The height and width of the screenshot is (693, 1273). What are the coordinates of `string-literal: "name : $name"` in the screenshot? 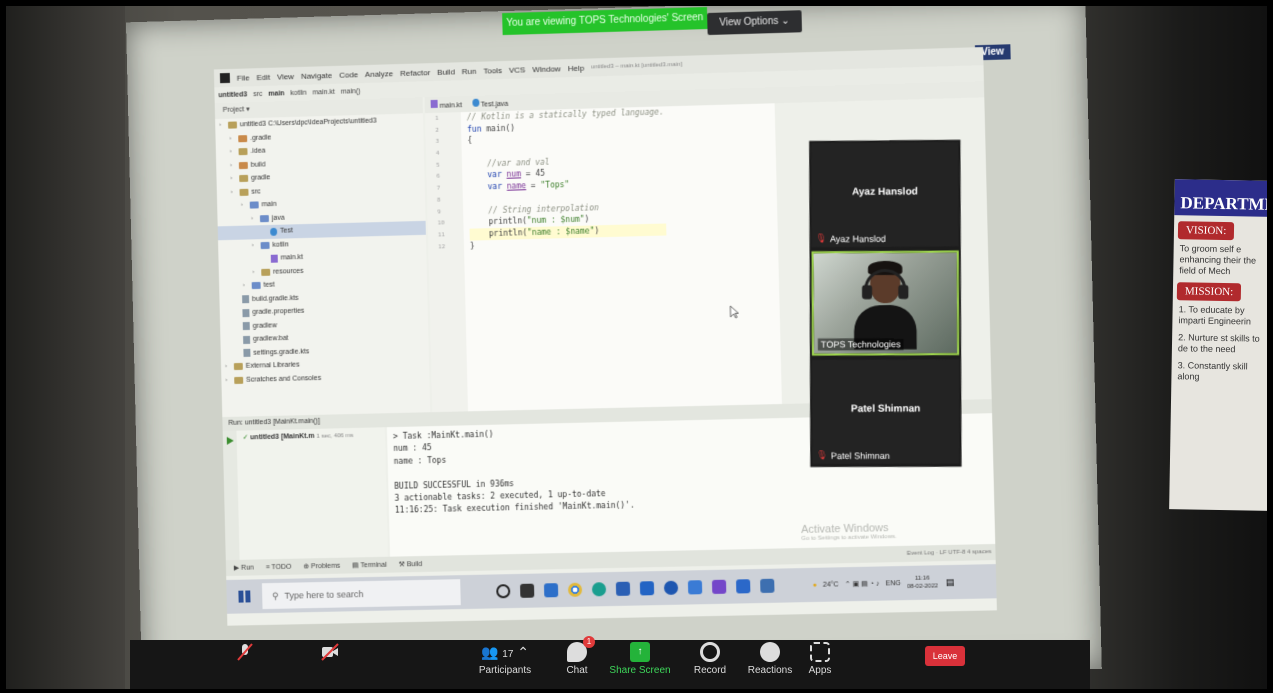 It's located at (561, 232).